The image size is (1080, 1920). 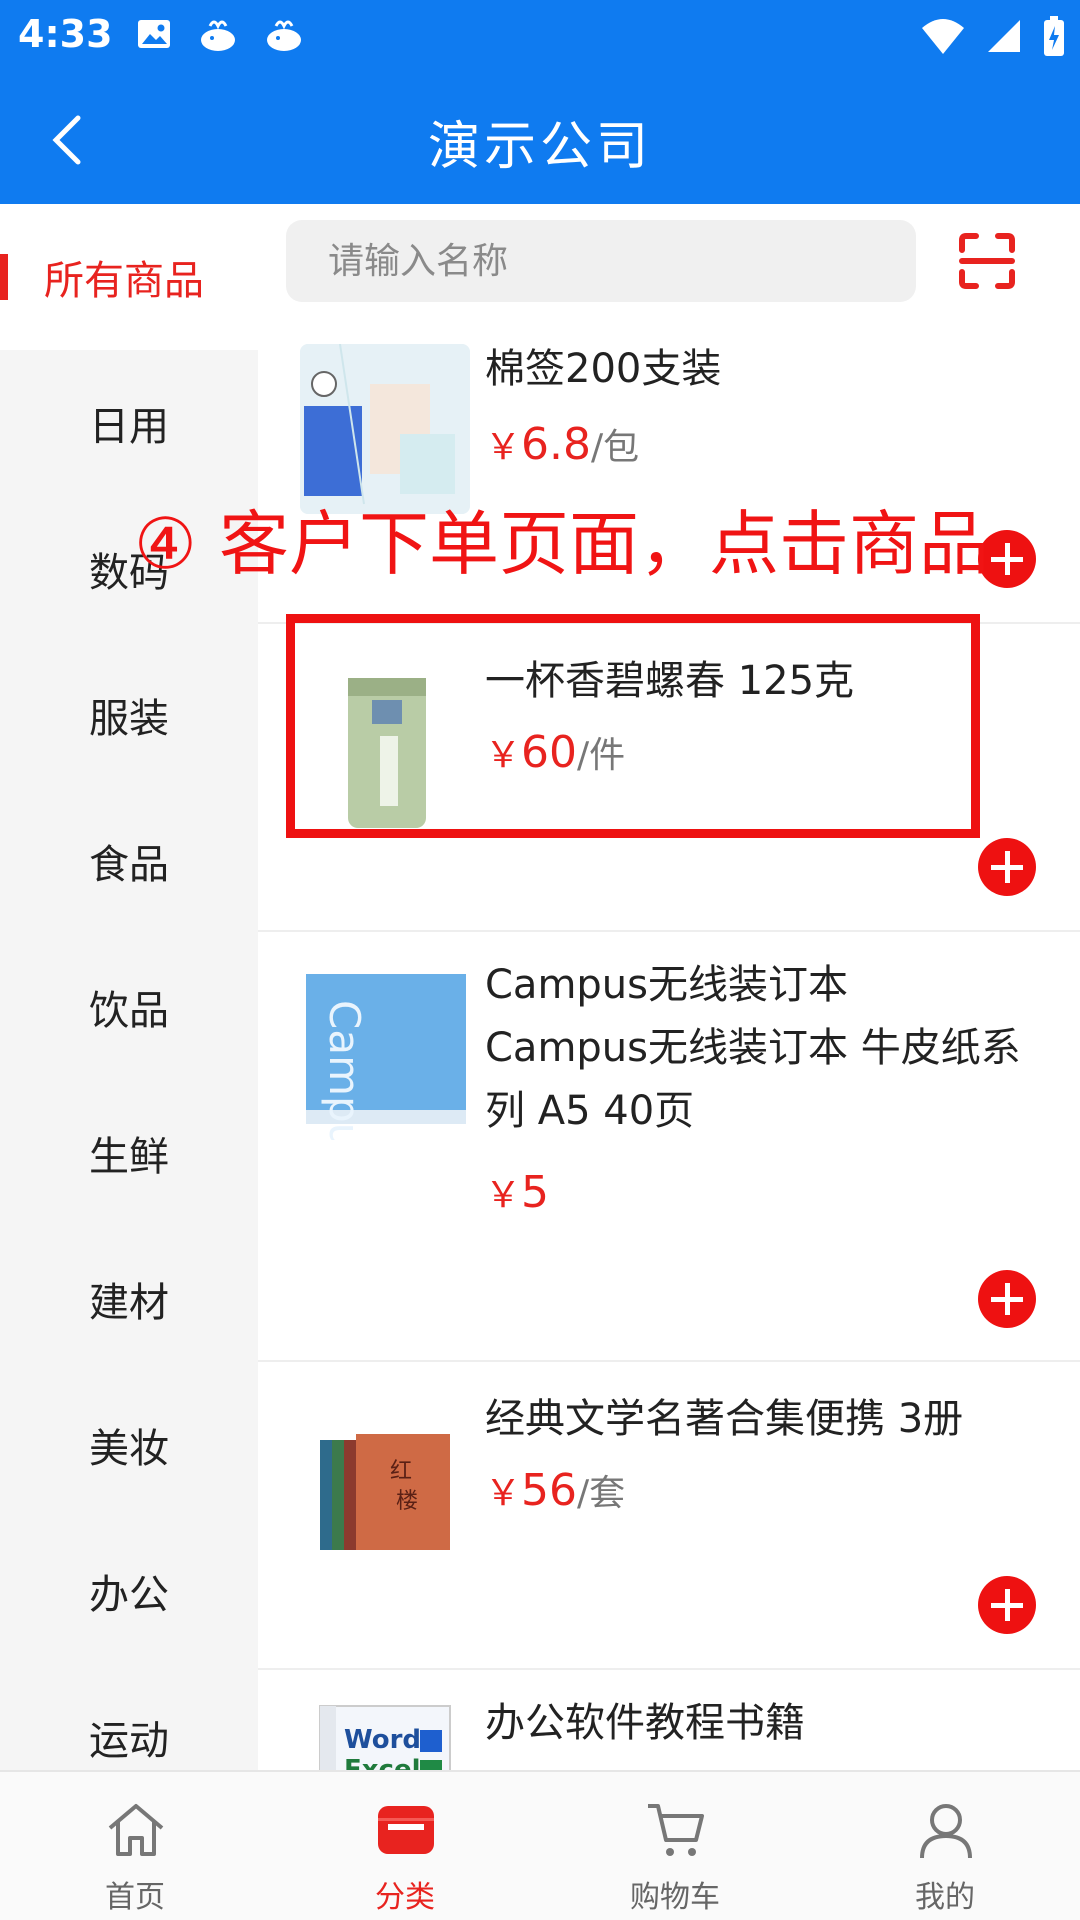 I want to click on product-image: Campus, so click(x=385, y=1055).